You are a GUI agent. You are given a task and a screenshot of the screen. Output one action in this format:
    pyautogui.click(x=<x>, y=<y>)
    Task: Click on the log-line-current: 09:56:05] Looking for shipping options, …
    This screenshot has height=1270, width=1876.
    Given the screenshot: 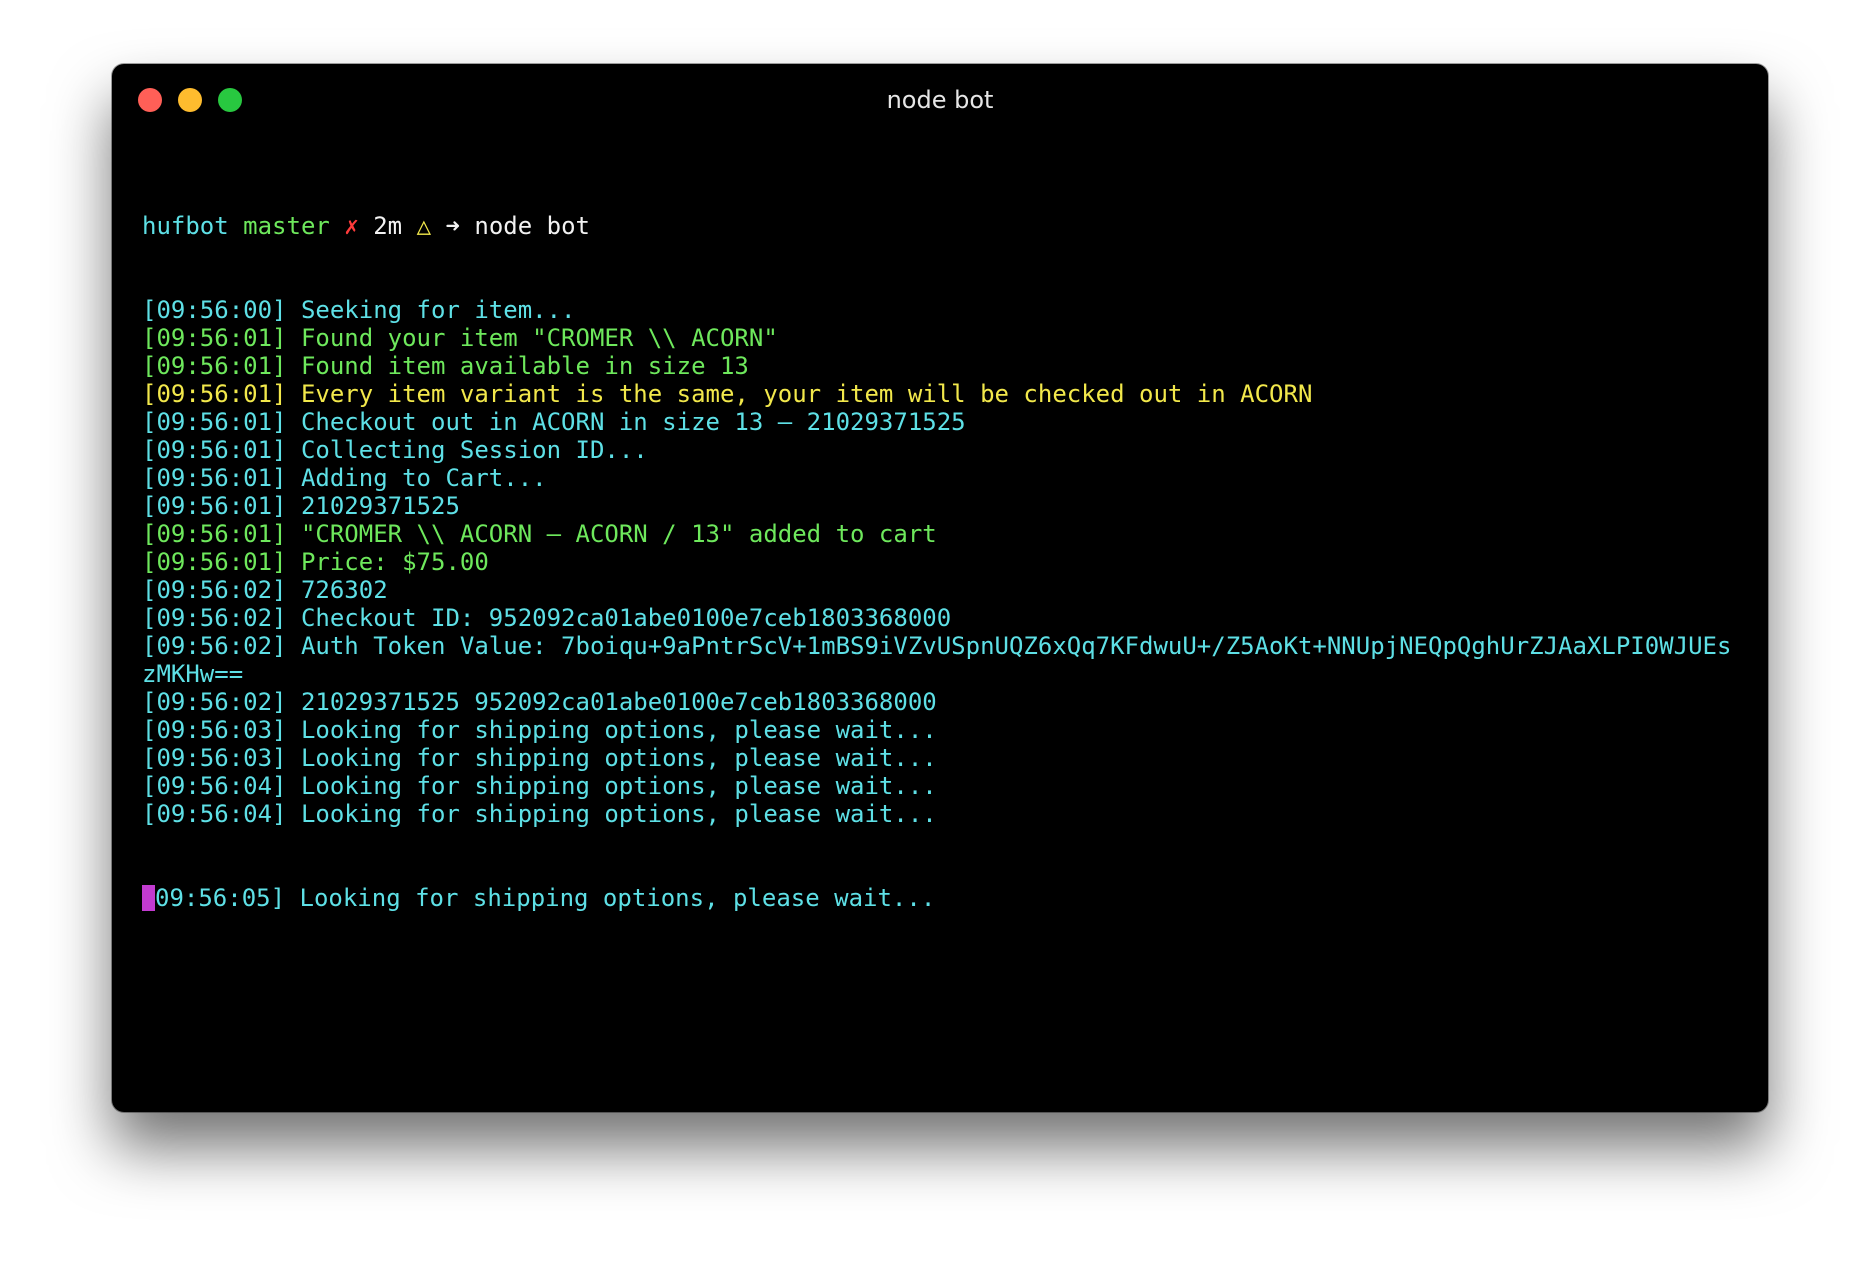 What is the action you would take?
    pyautogui.click(x=940, y=898)
    